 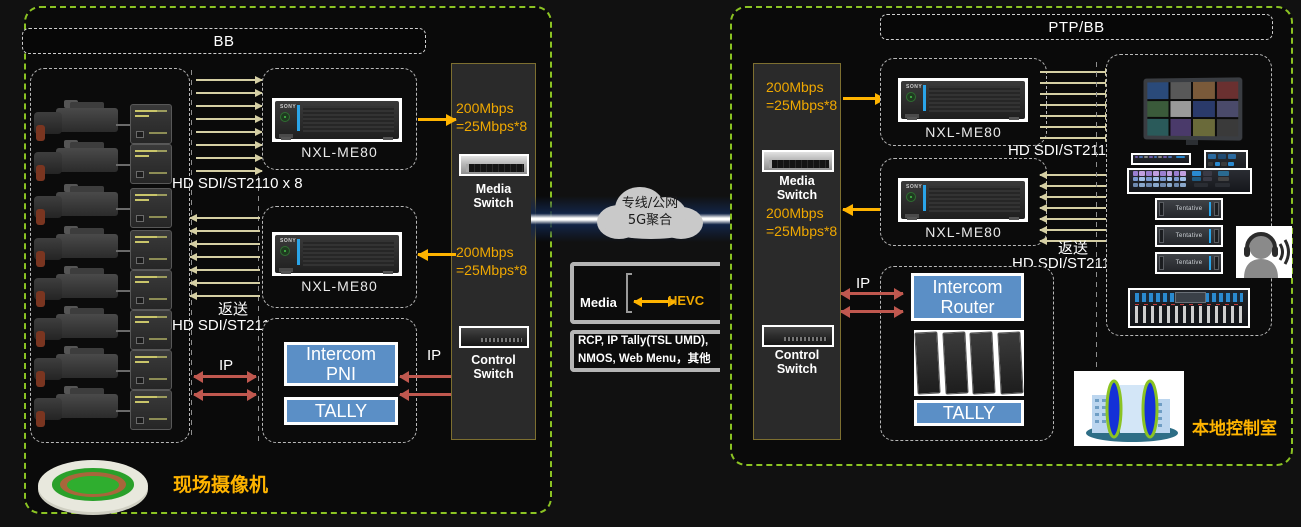 What do you see at coordinates (1161, 159) in the screenshot?
I see `switcher-aux-panel-icon` at bounding box center [1161, 159].